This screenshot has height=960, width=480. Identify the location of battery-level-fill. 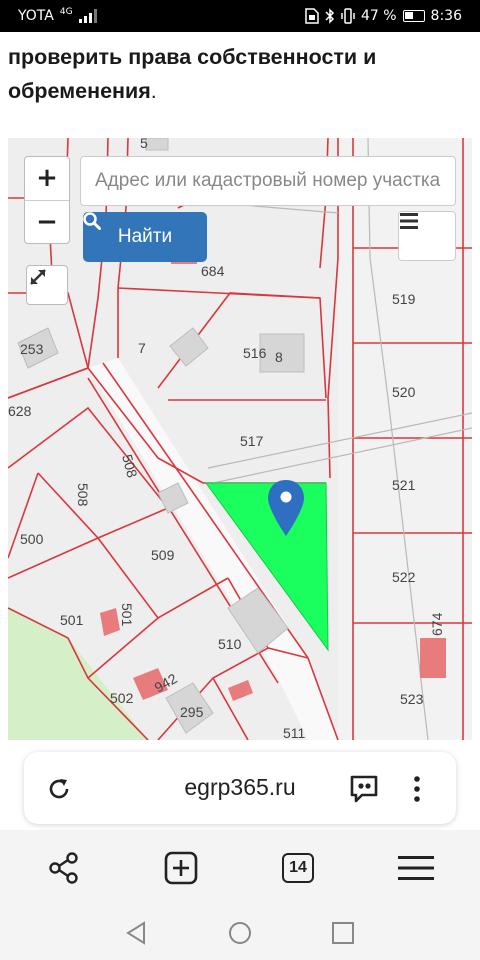
(408, 15).